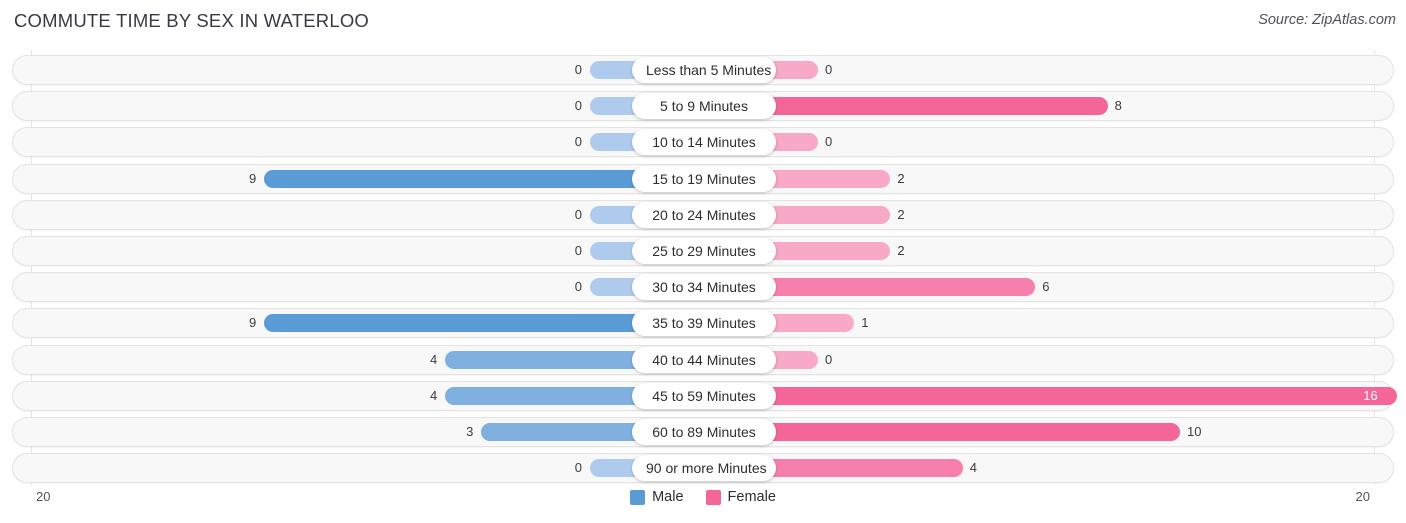 The image size is (1406, 523). Describe the element at coordinates (1194, 431) in the screenshot. I see `bar-value-female: 10` at that location.